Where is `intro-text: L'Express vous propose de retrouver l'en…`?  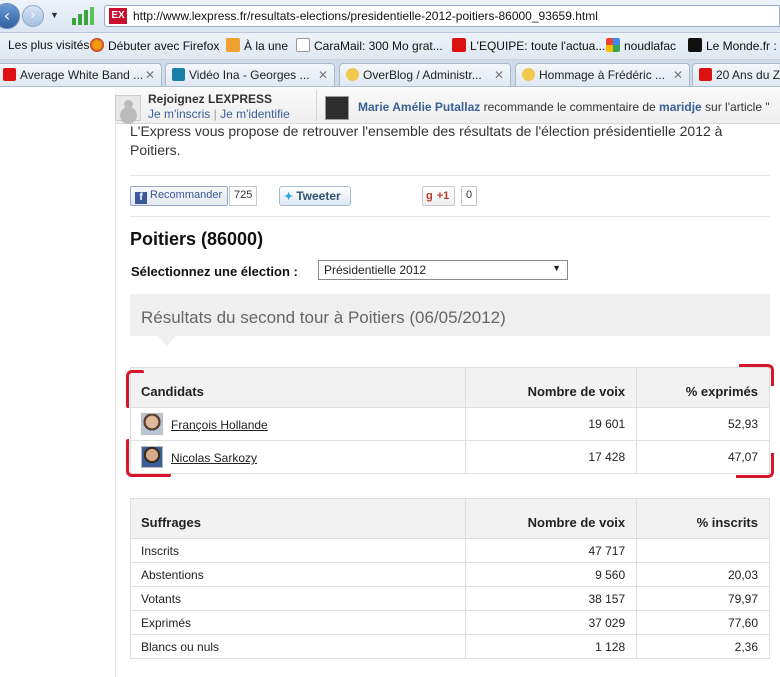
intro-text: L'Express vous propose de retrouver l'en… is located at coordinates (426, 140).